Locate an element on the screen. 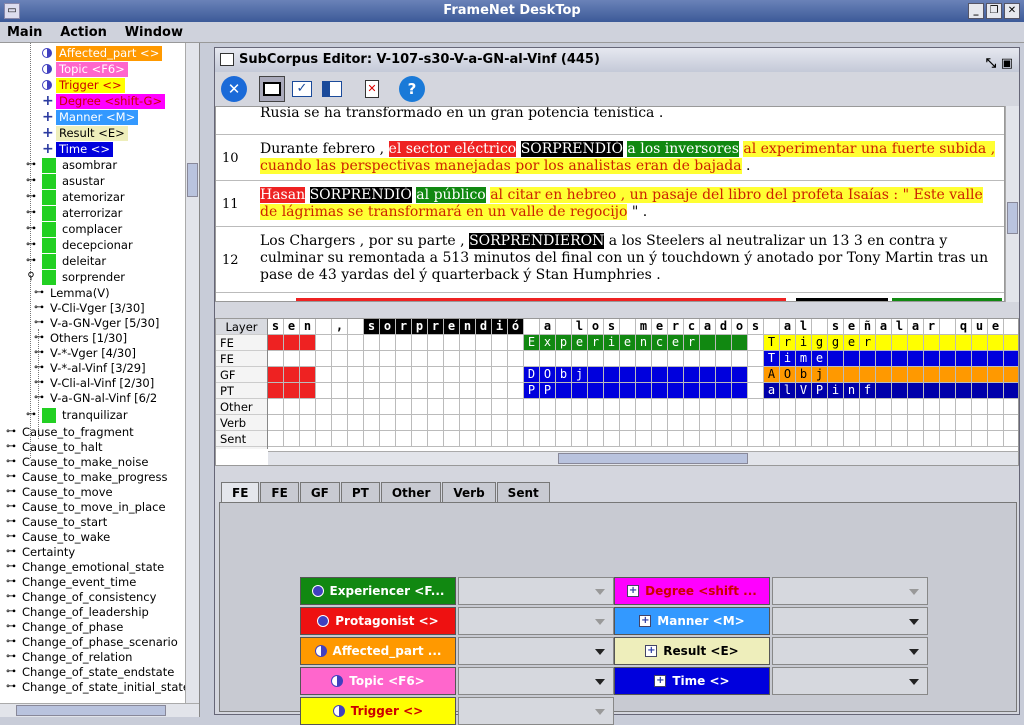 This screenshot has width=1024, height=725. tree-subcorpus-item: ⊶ V-a-GN-al-Vinf [6/2 is located at coordinates (94, 398).